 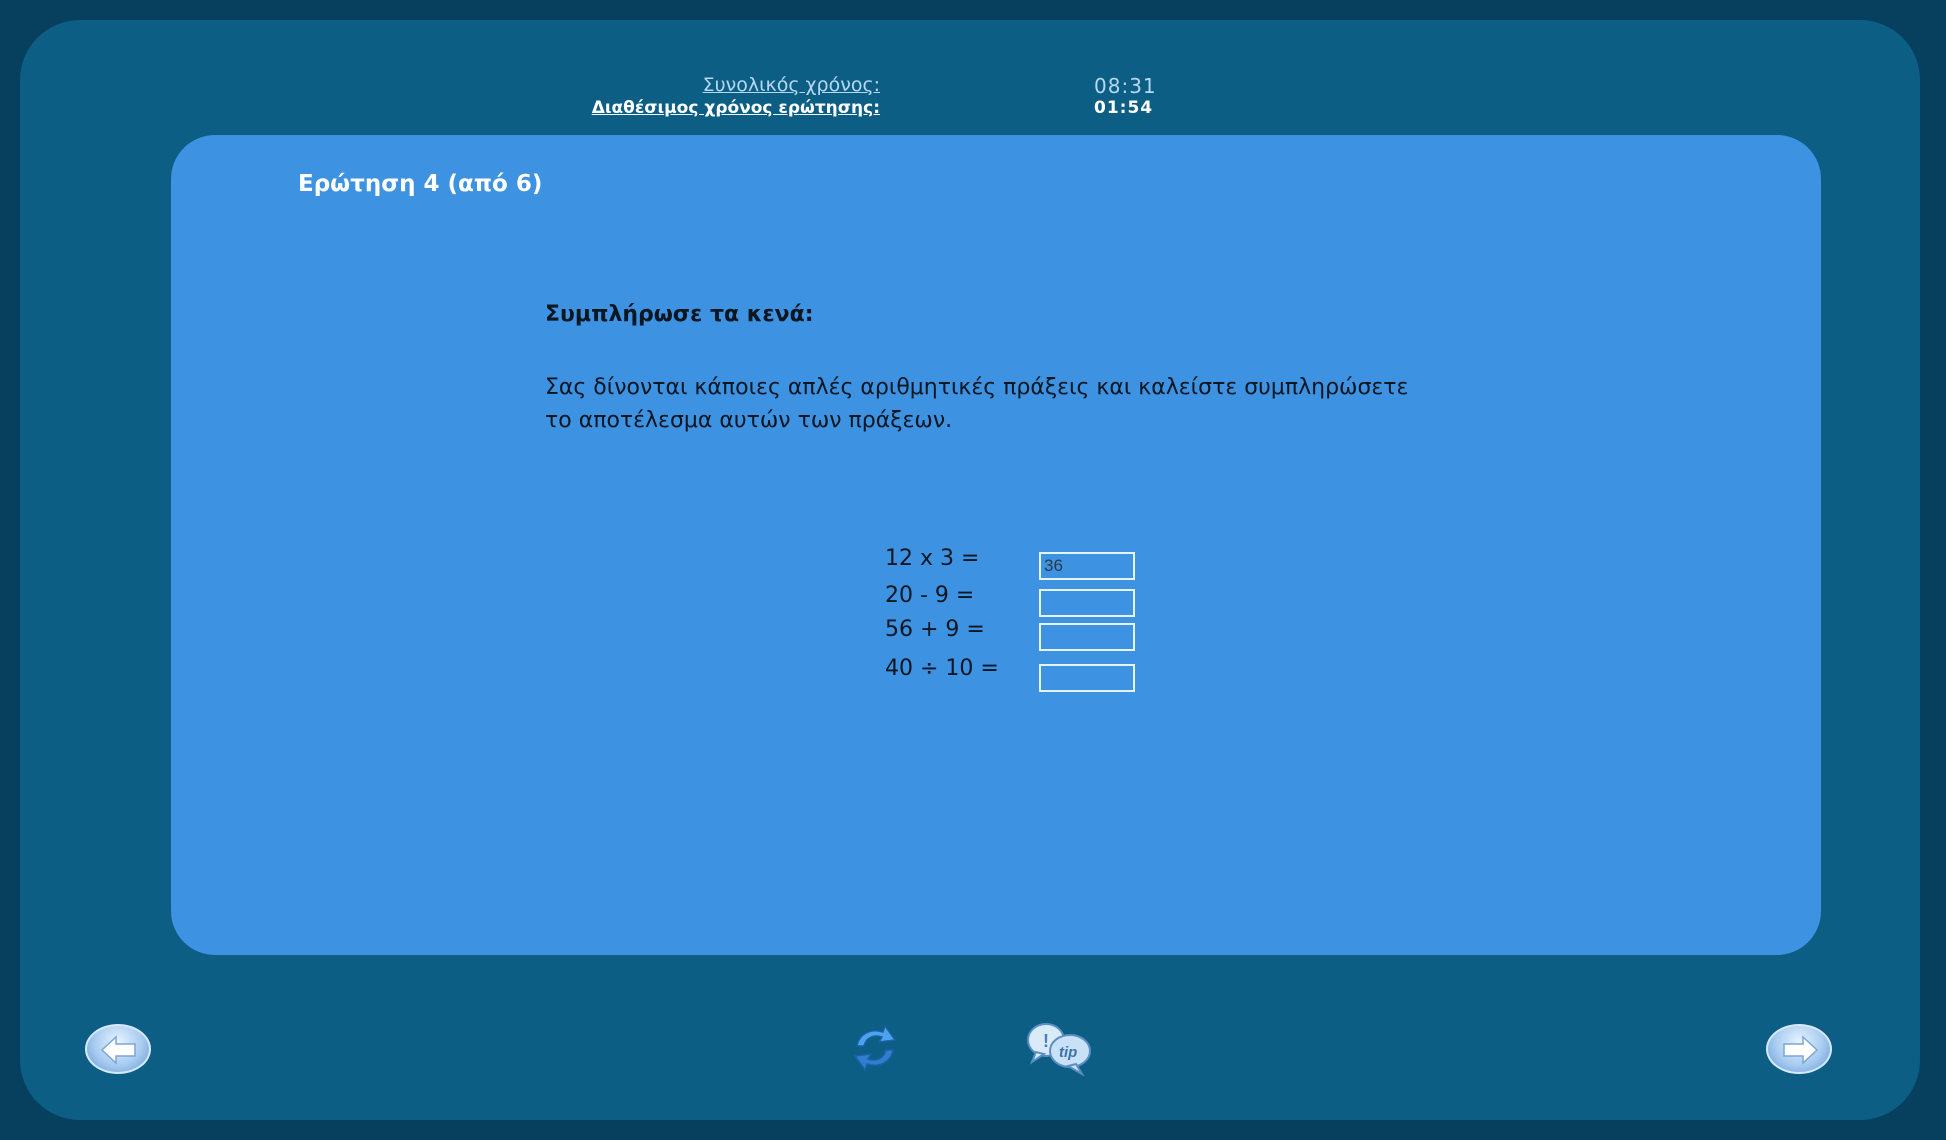 I want to click on back-button, so click(x=118, y=1049).